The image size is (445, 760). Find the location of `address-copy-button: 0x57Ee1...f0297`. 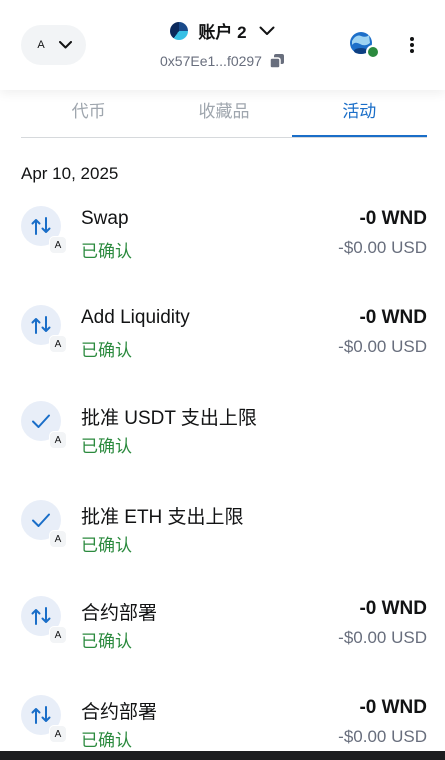

address-copy-button: 0x57Ee1...f0297 is located at coordinates (222, 61).